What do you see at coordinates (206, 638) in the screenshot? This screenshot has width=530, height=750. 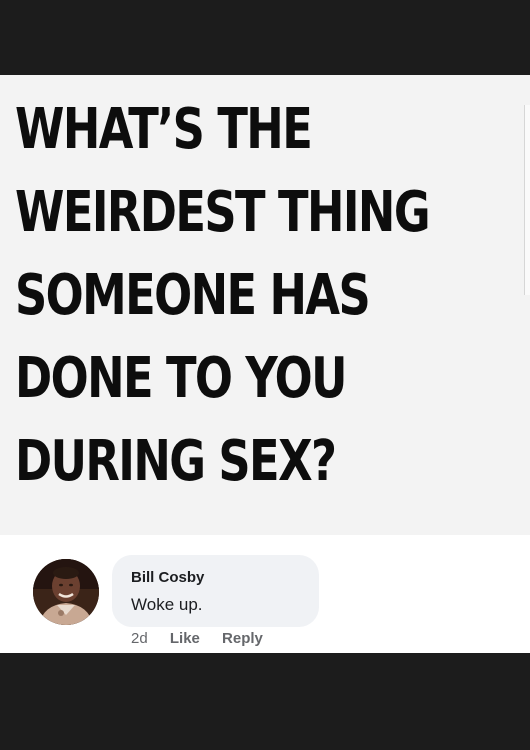 I see `comment-actions: 2d Like Reply` at bounding box center [206, 638].